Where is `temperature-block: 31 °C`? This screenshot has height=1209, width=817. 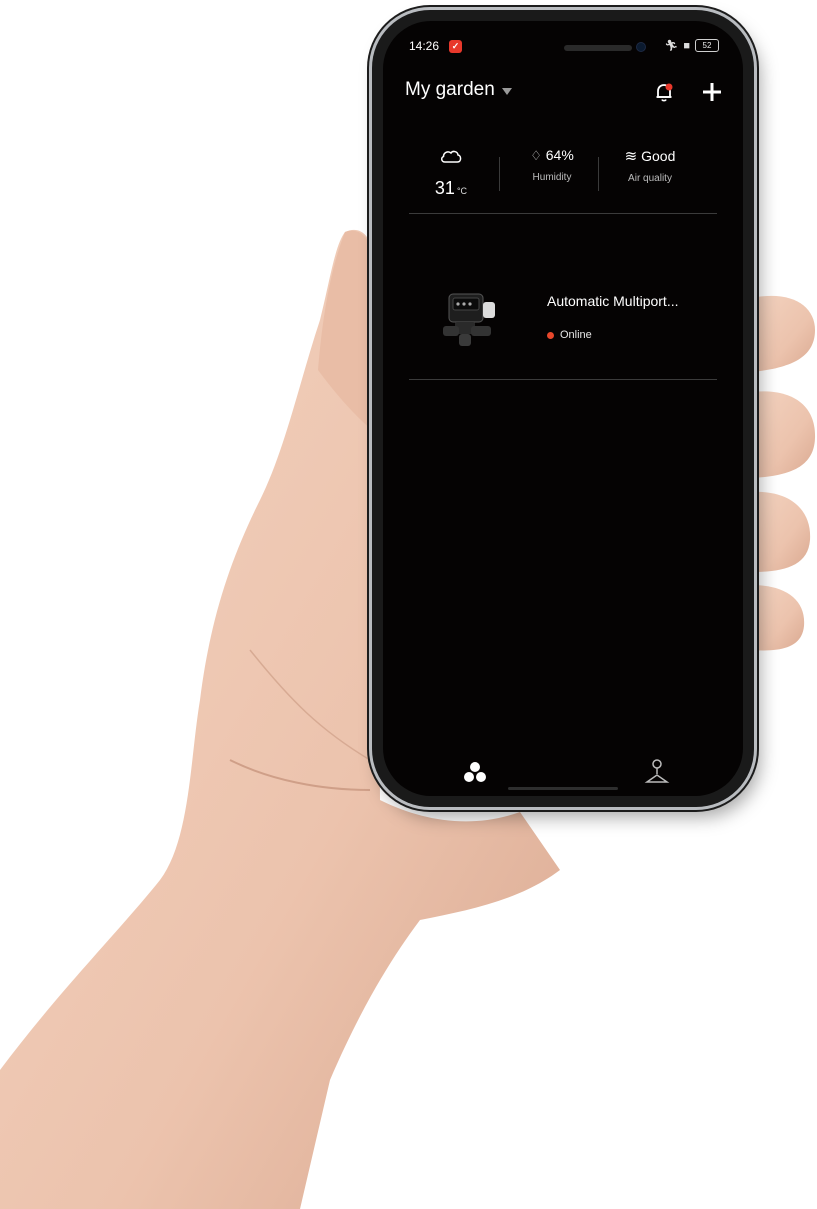 temperature-block: 31 °C is located at coordinates (451, 173).